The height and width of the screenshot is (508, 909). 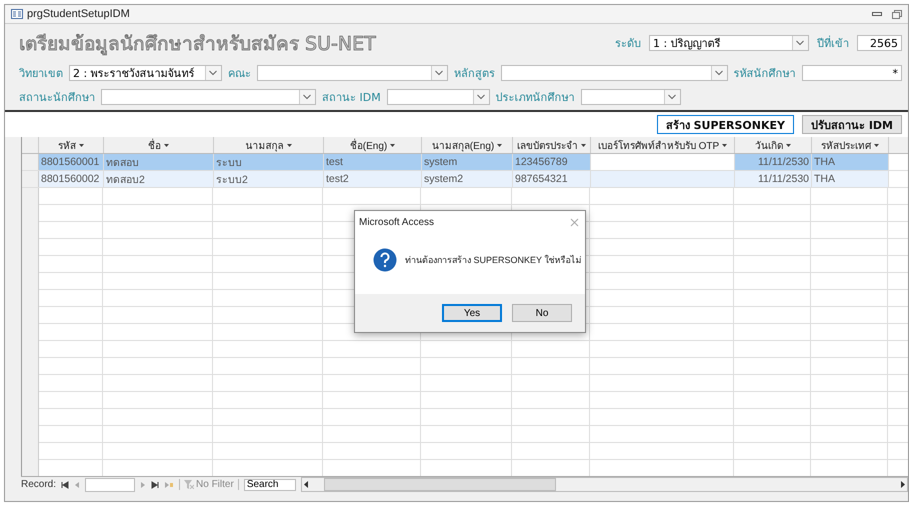 What do you see at coordinates (552, 162) in the screenshot?
I see `table-cell: 123456789` at bounding box center [552, 162].